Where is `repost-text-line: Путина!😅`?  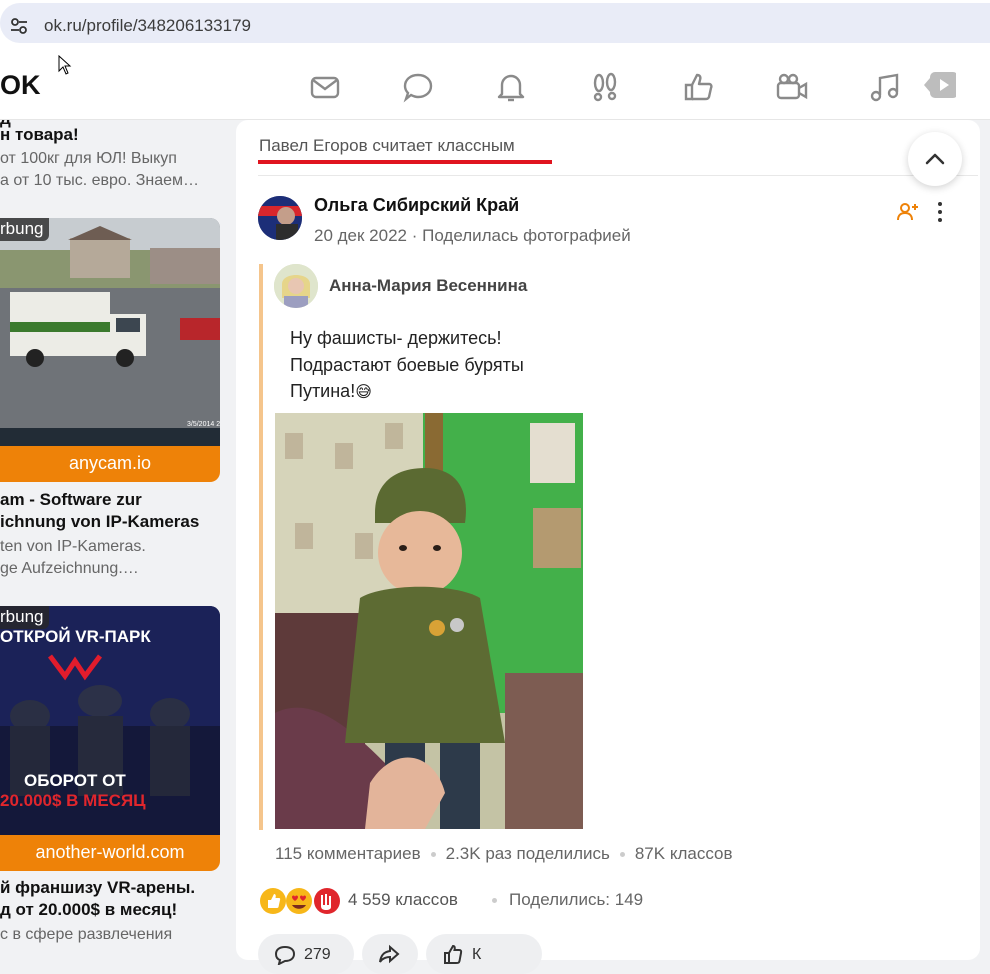
repost-text-line: Путина!😅 is located at coordinates (407, 392).